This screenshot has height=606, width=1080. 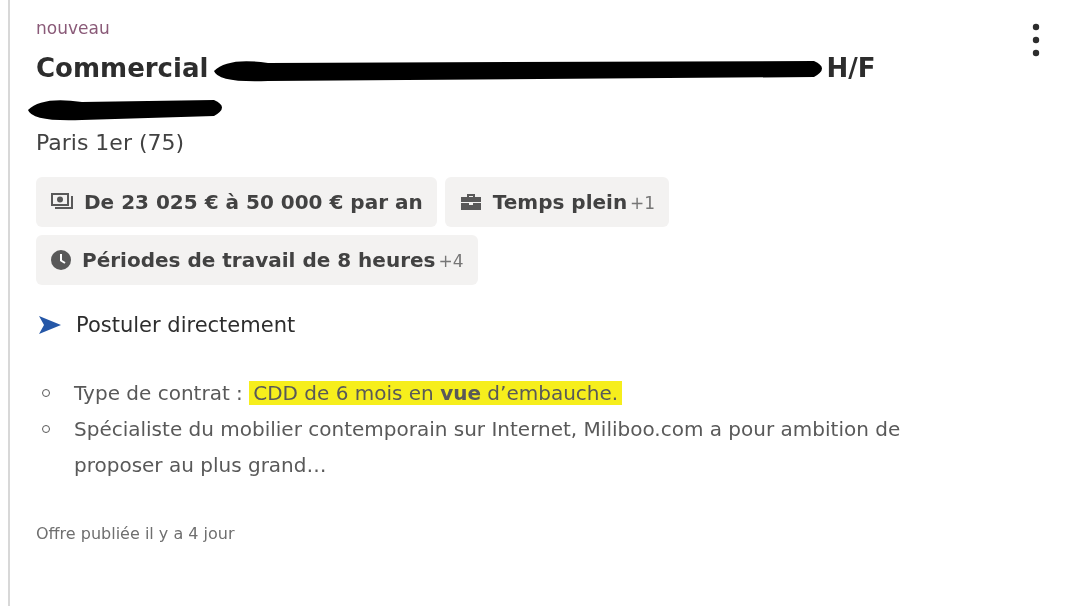 What do you see at coordinates (257, 260) in the screenshot?
I see `job-tag: Périodes de travail de 8 heures+4` at bounding box center [257, 260].